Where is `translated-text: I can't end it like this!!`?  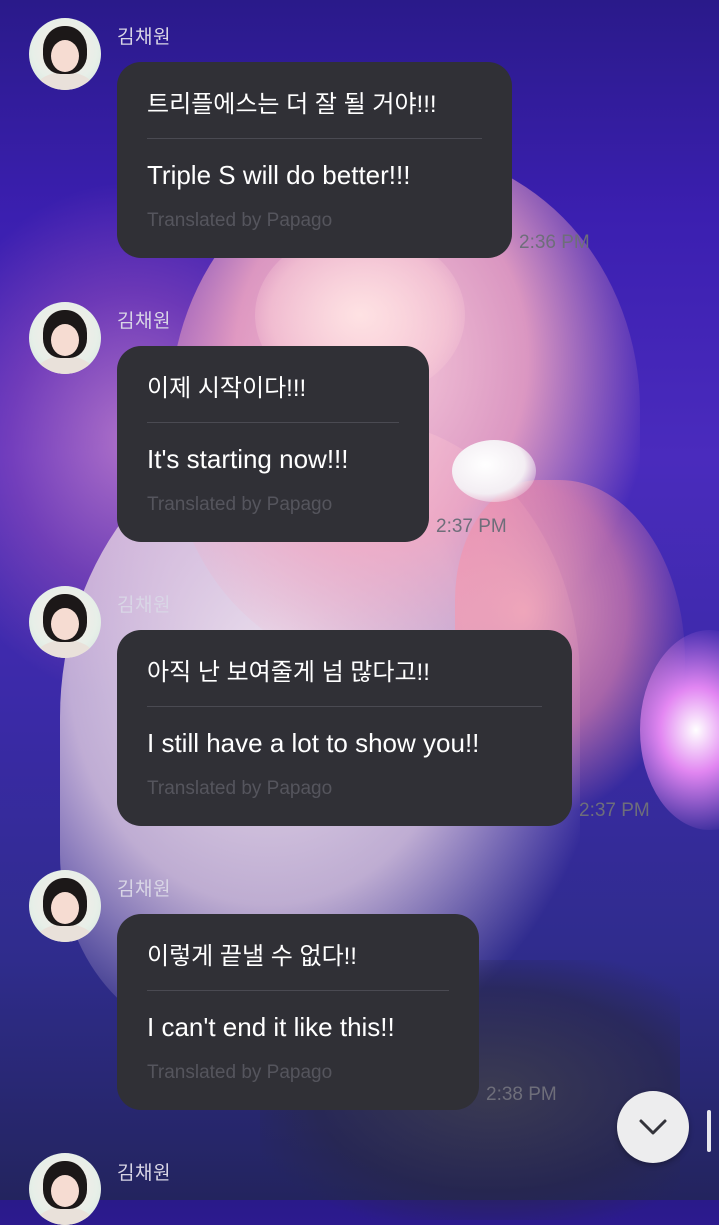 translated-text: I can't end it like this!! is located at coordinates (271, 1027).